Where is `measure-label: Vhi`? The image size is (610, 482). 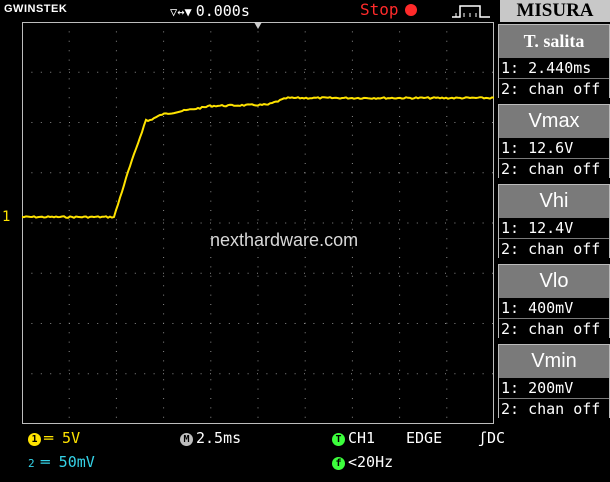
measure-label: Vhi is located at coordinates (554, 201).